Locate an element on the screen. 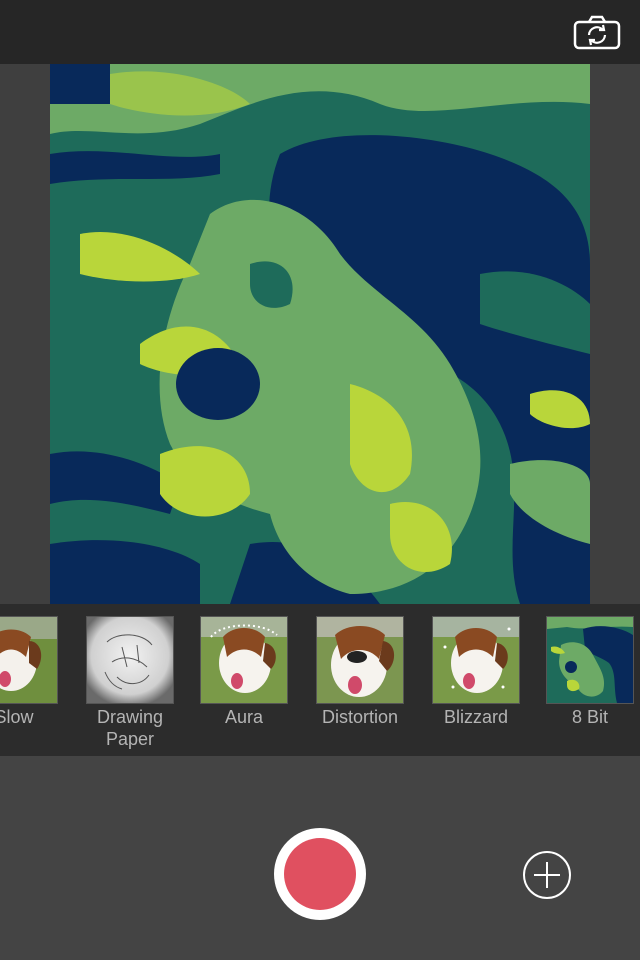  add-button is located at coordinates (546, 874).